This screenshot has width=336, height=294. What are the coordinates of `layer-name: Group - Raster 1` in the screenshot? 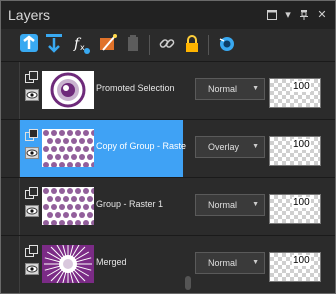 It's located at (141, 204).